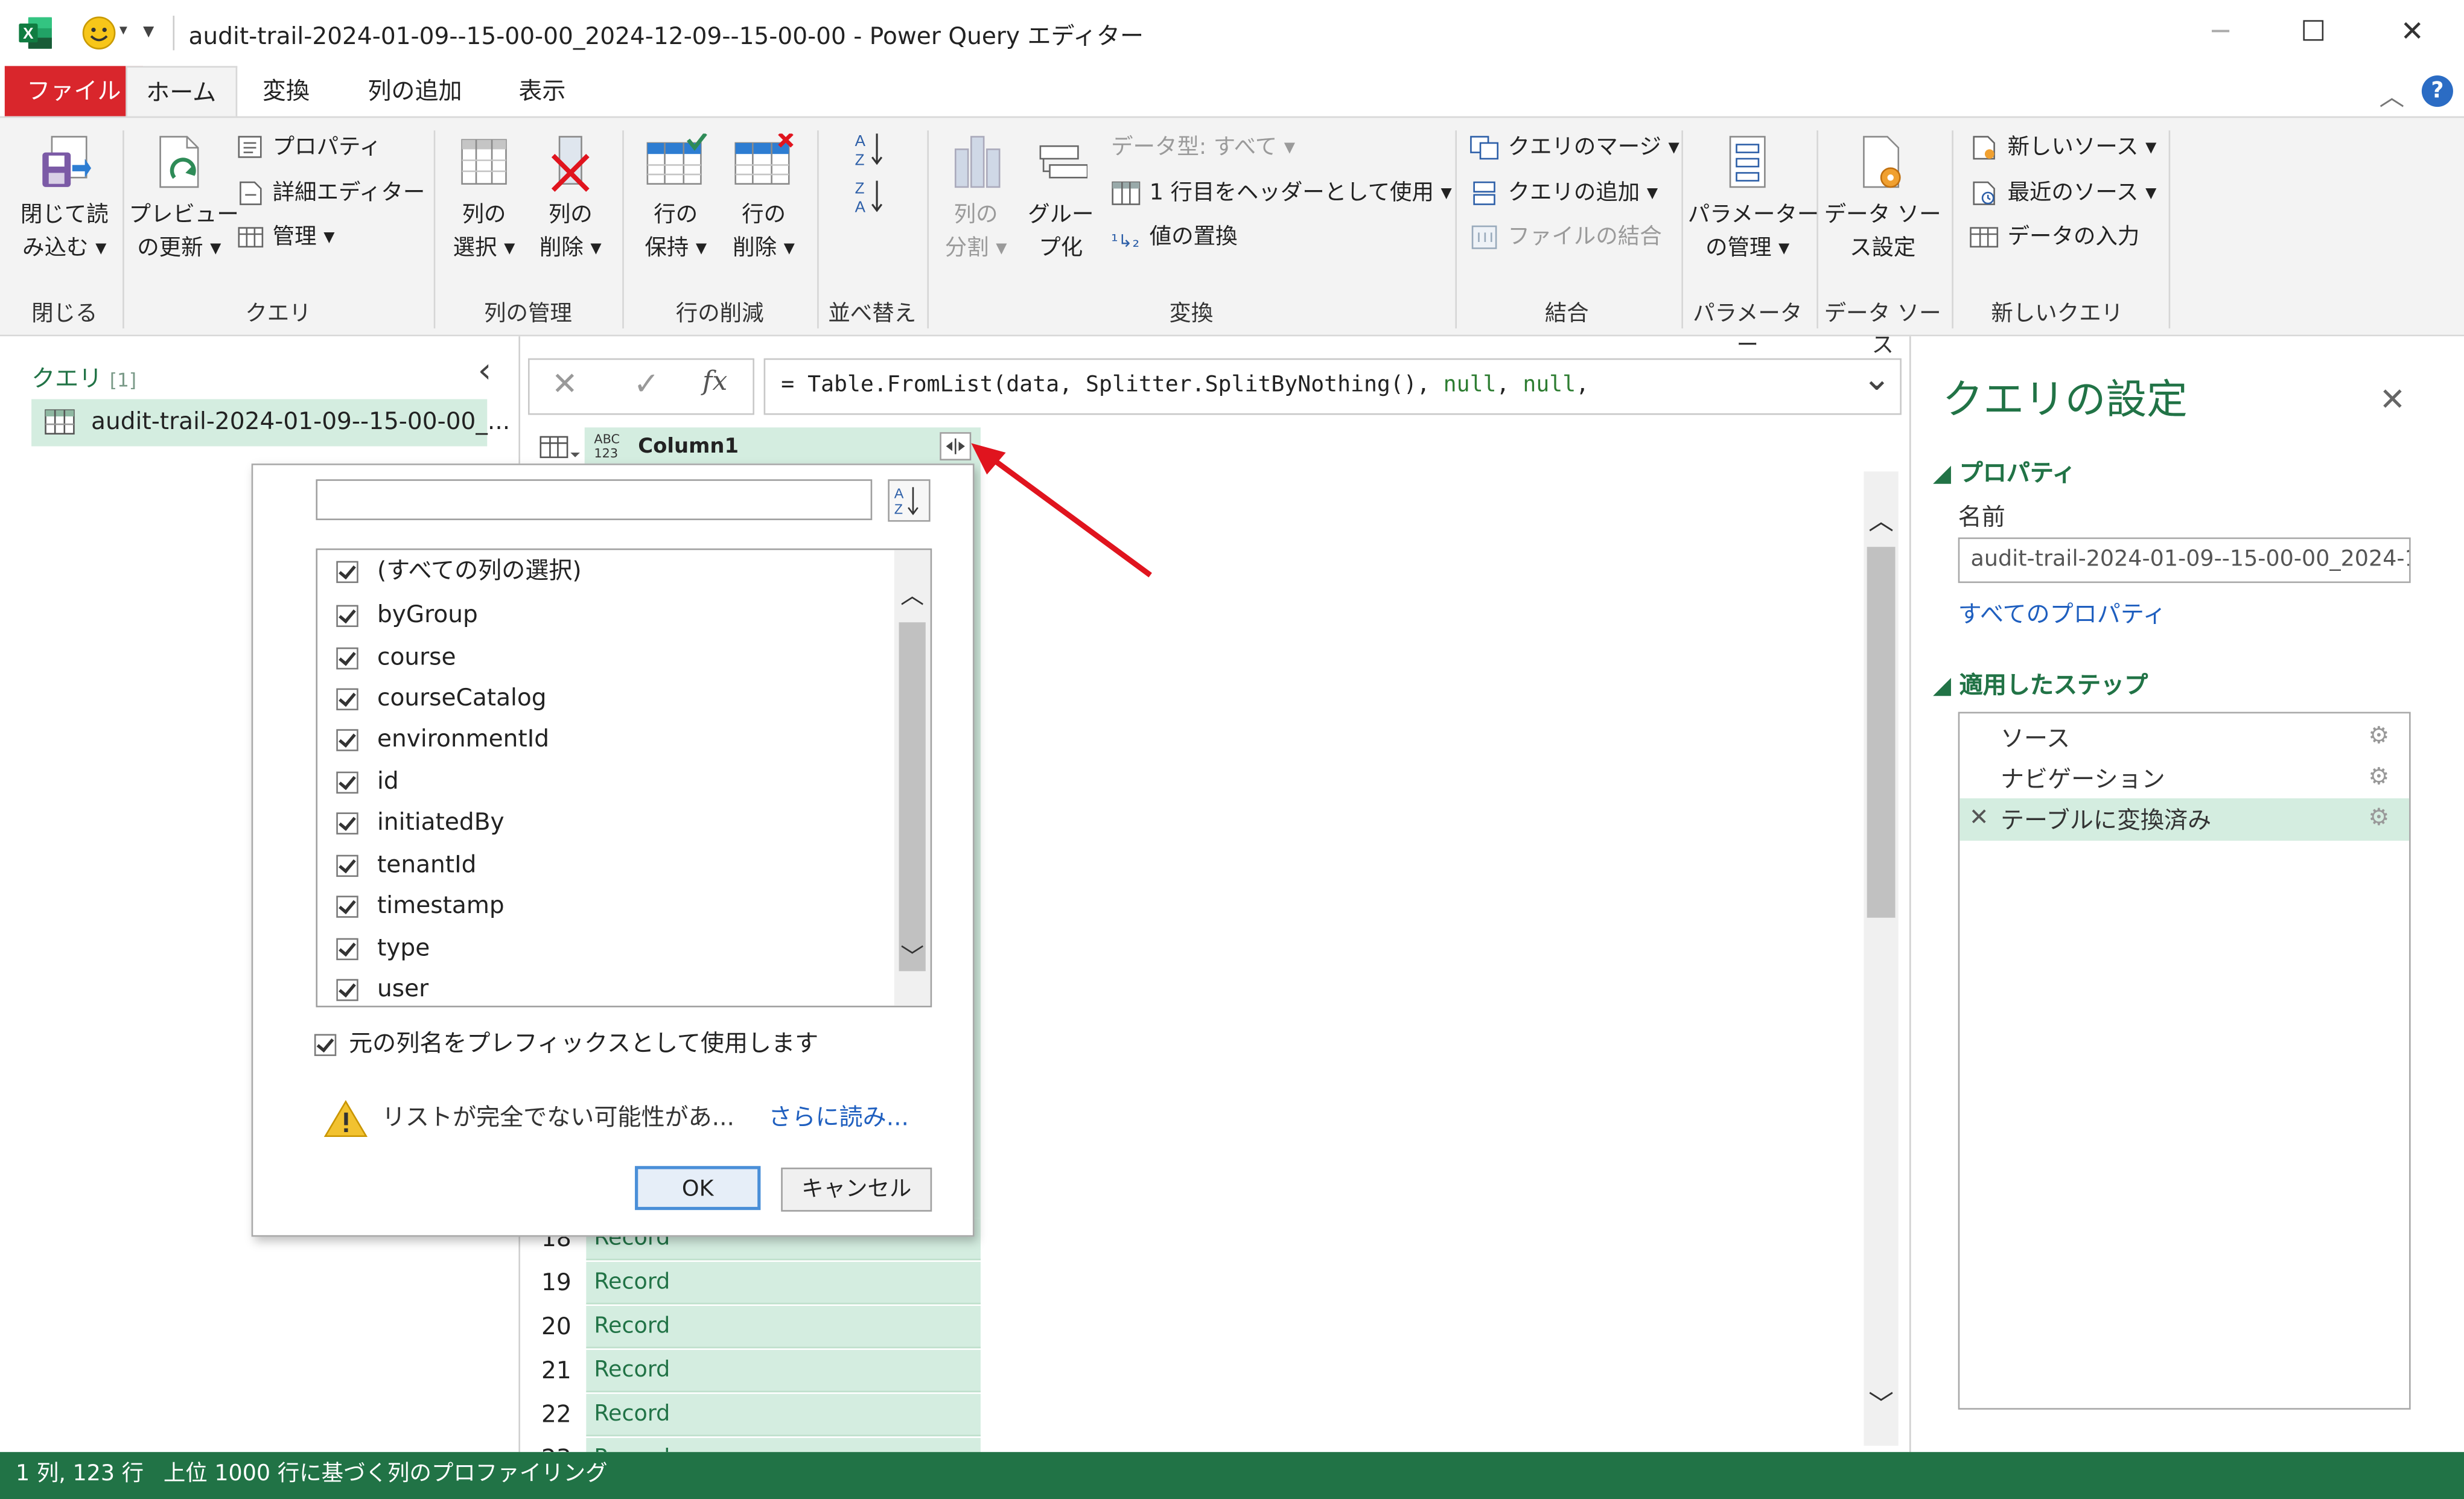  What do you see at coordinates (2393, 399) in the screenshot?
I see `close-settings-button: ✕` at bounding box center [2393, 399].